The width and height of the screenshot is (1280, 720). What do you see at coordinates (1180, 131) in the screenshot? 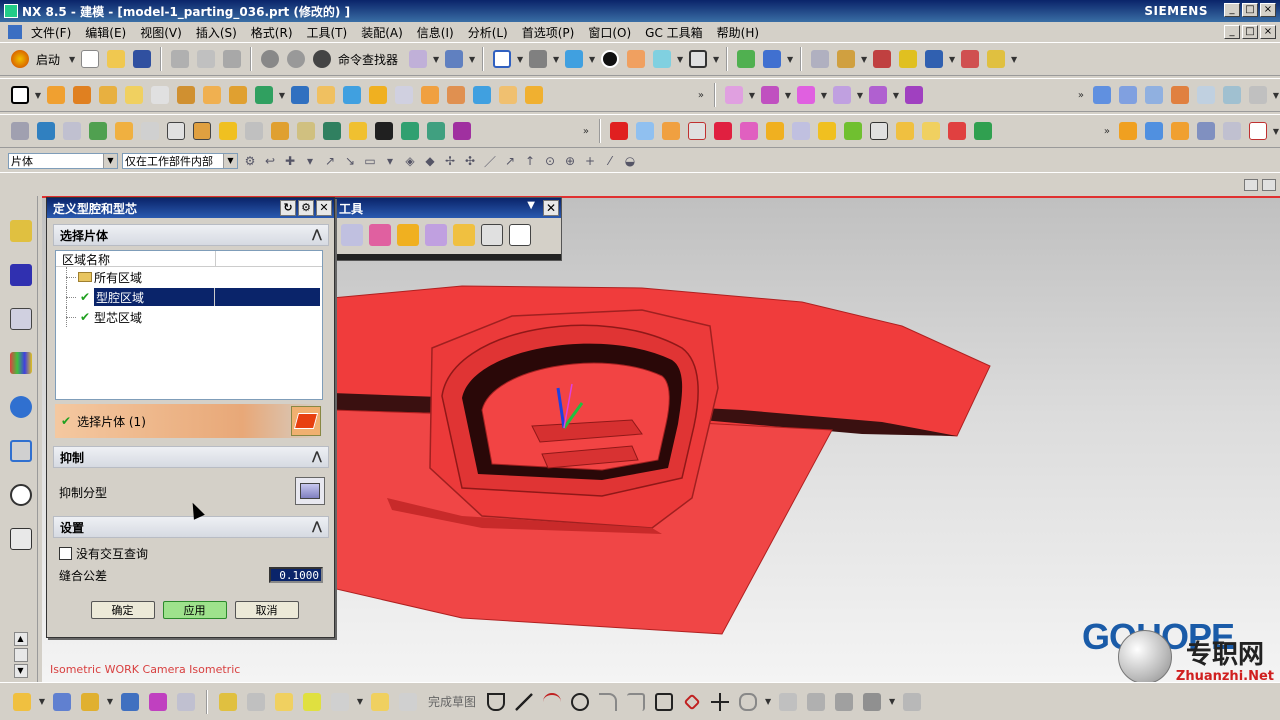
I see `define-region-icon` at bounding box center [1180, 131].